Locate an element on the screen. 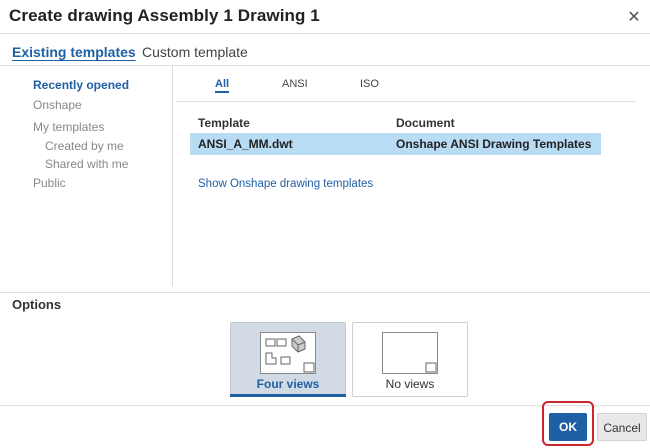 The height and width of the screenshot is (448, 650). sidebar-item-shared-with-me: Shared with me is located at coordinates (86, 164).